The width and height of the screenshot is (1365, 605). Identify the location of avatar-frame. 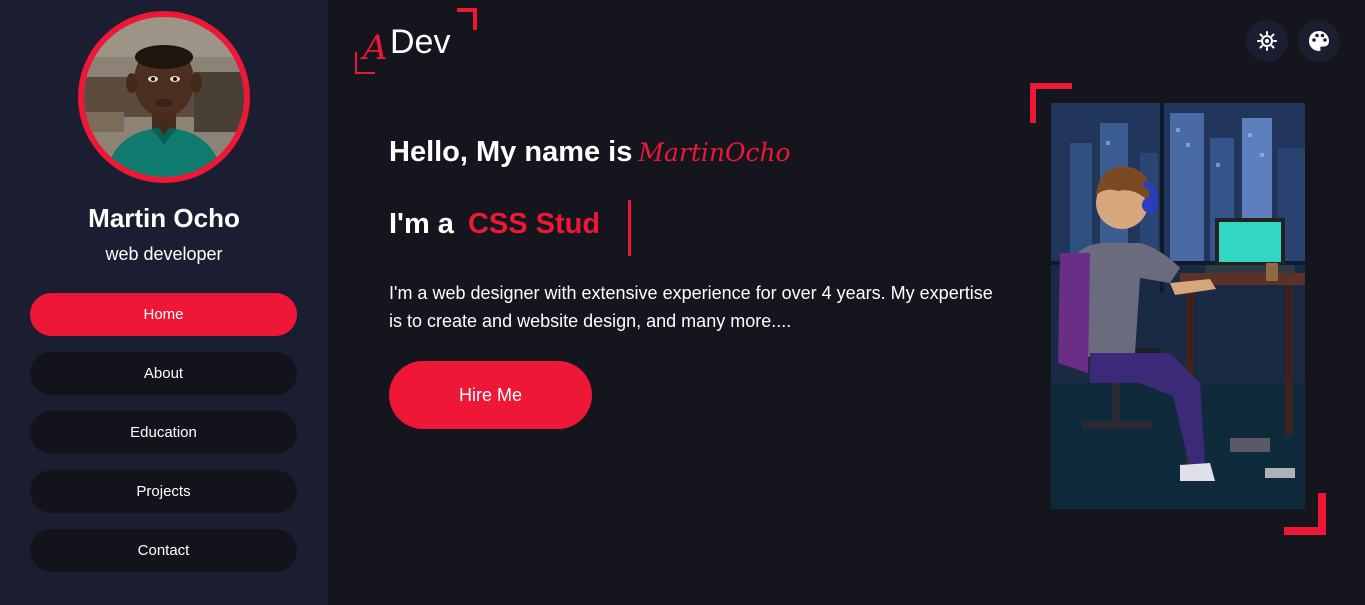
(164, 97).